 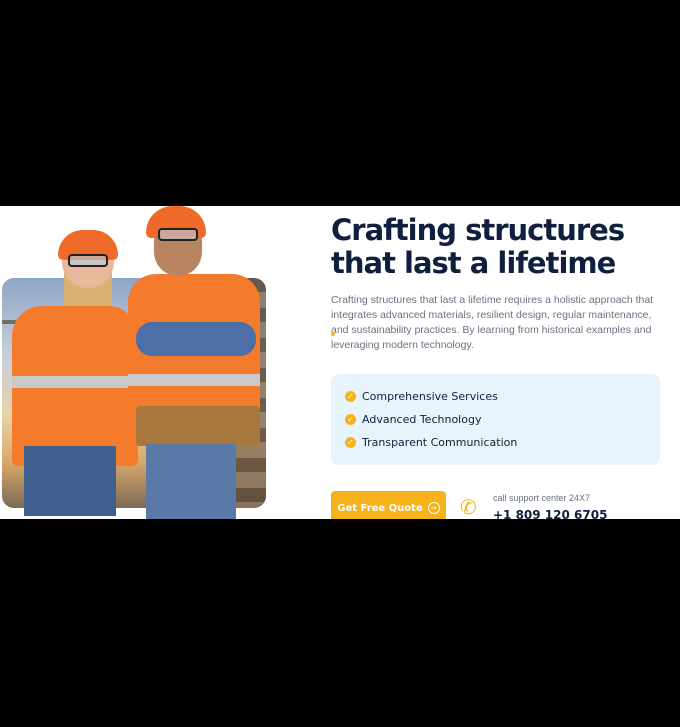 I want to click on button-label: Get Free Quote, so click(x=380, y=508).